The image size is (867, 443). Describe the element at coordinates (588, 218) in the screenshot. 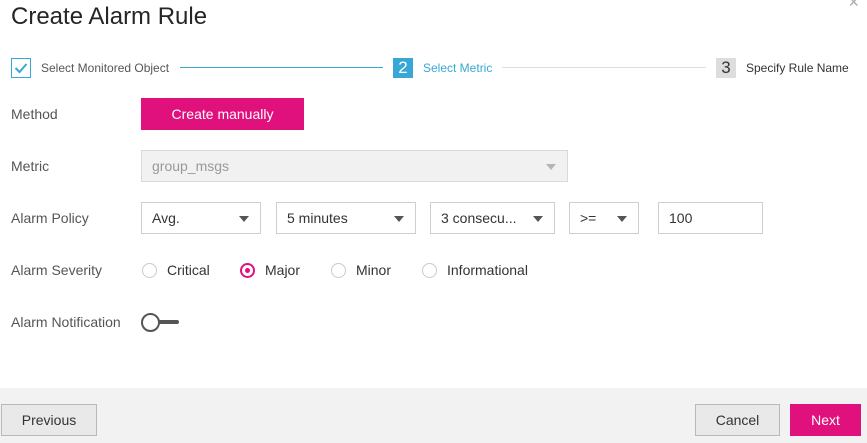

I see `operator-value: >=` at that location.